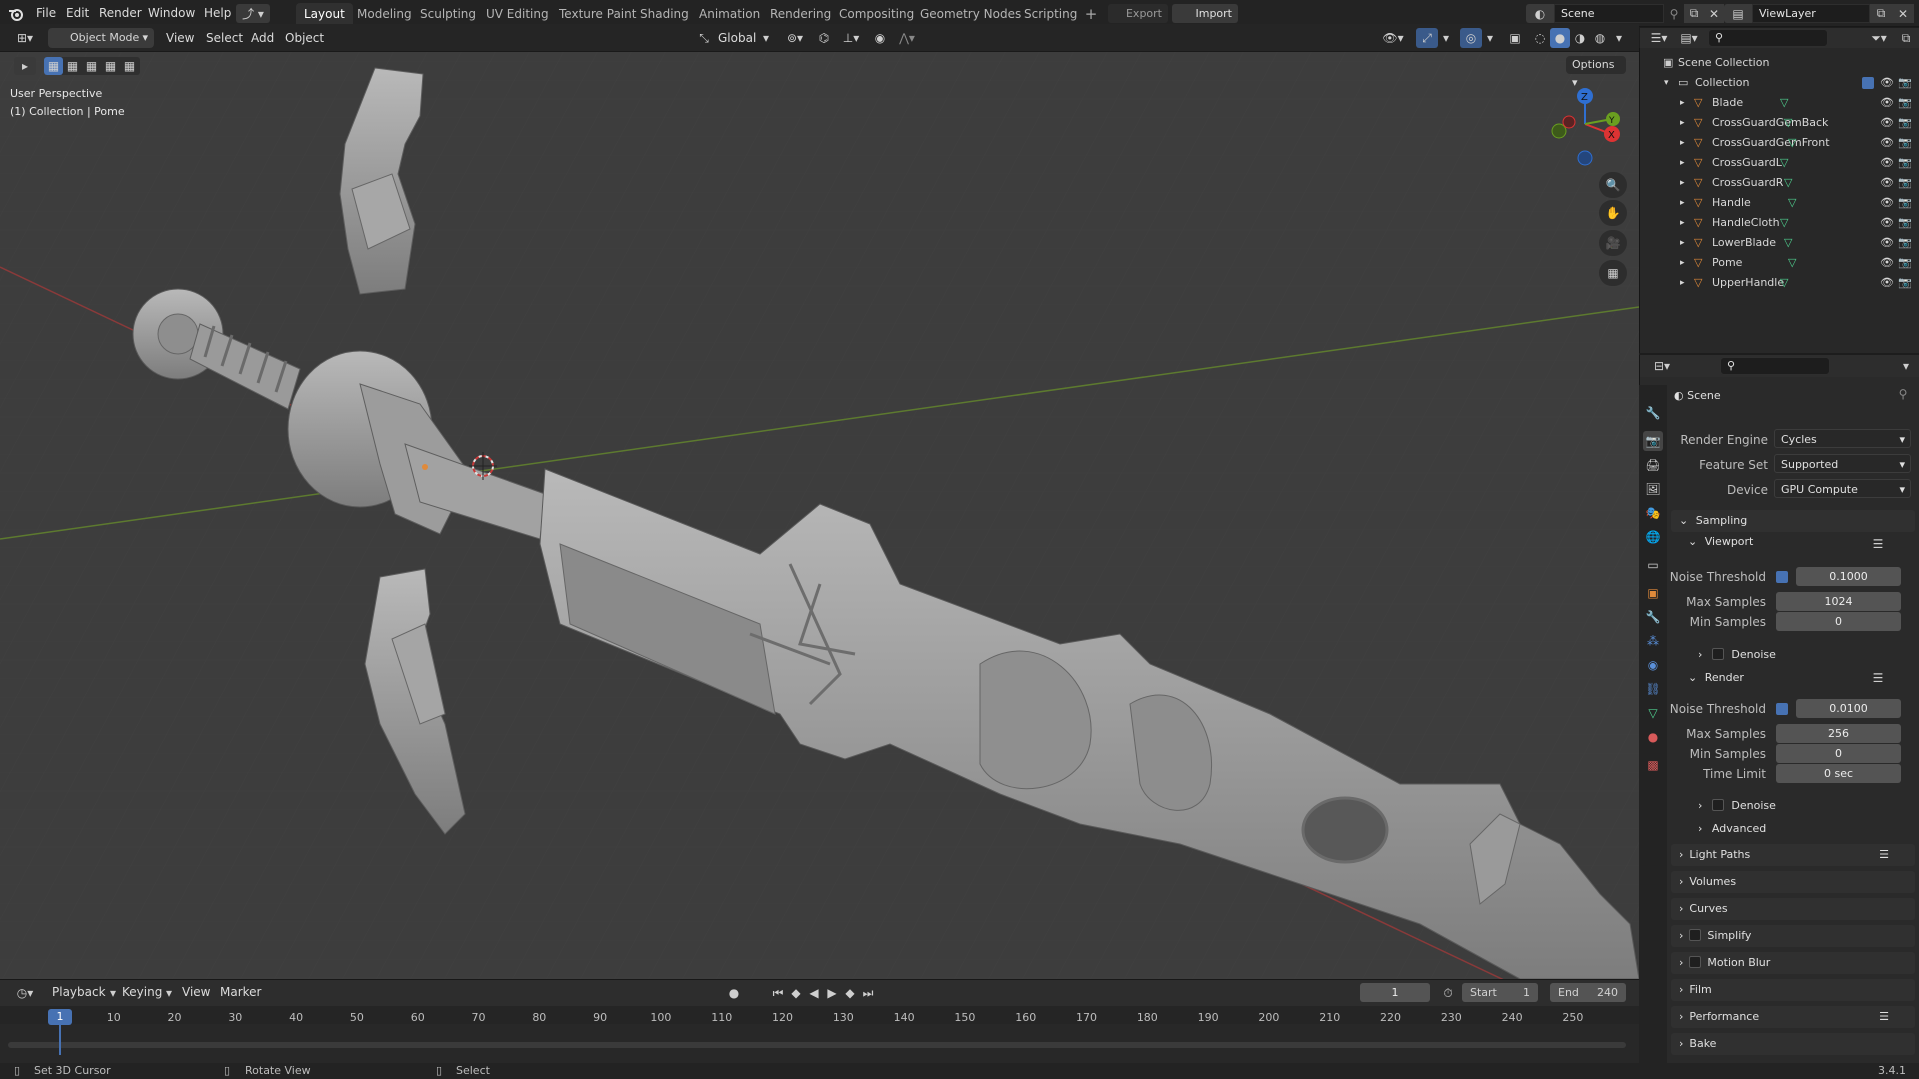 This screenshot has width=1919, height=1079. I want to click on delete-view-layer-icon: ✕, so click(1903, 13).